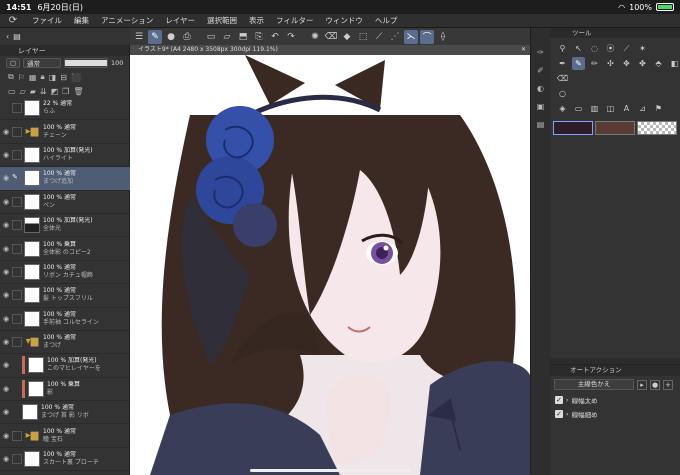 The width and height of the screenshot is (680, 475). Describe the element at coordinates (65, 91) in the screenshot. I see `copy-layer-icon: ❐` at that location.